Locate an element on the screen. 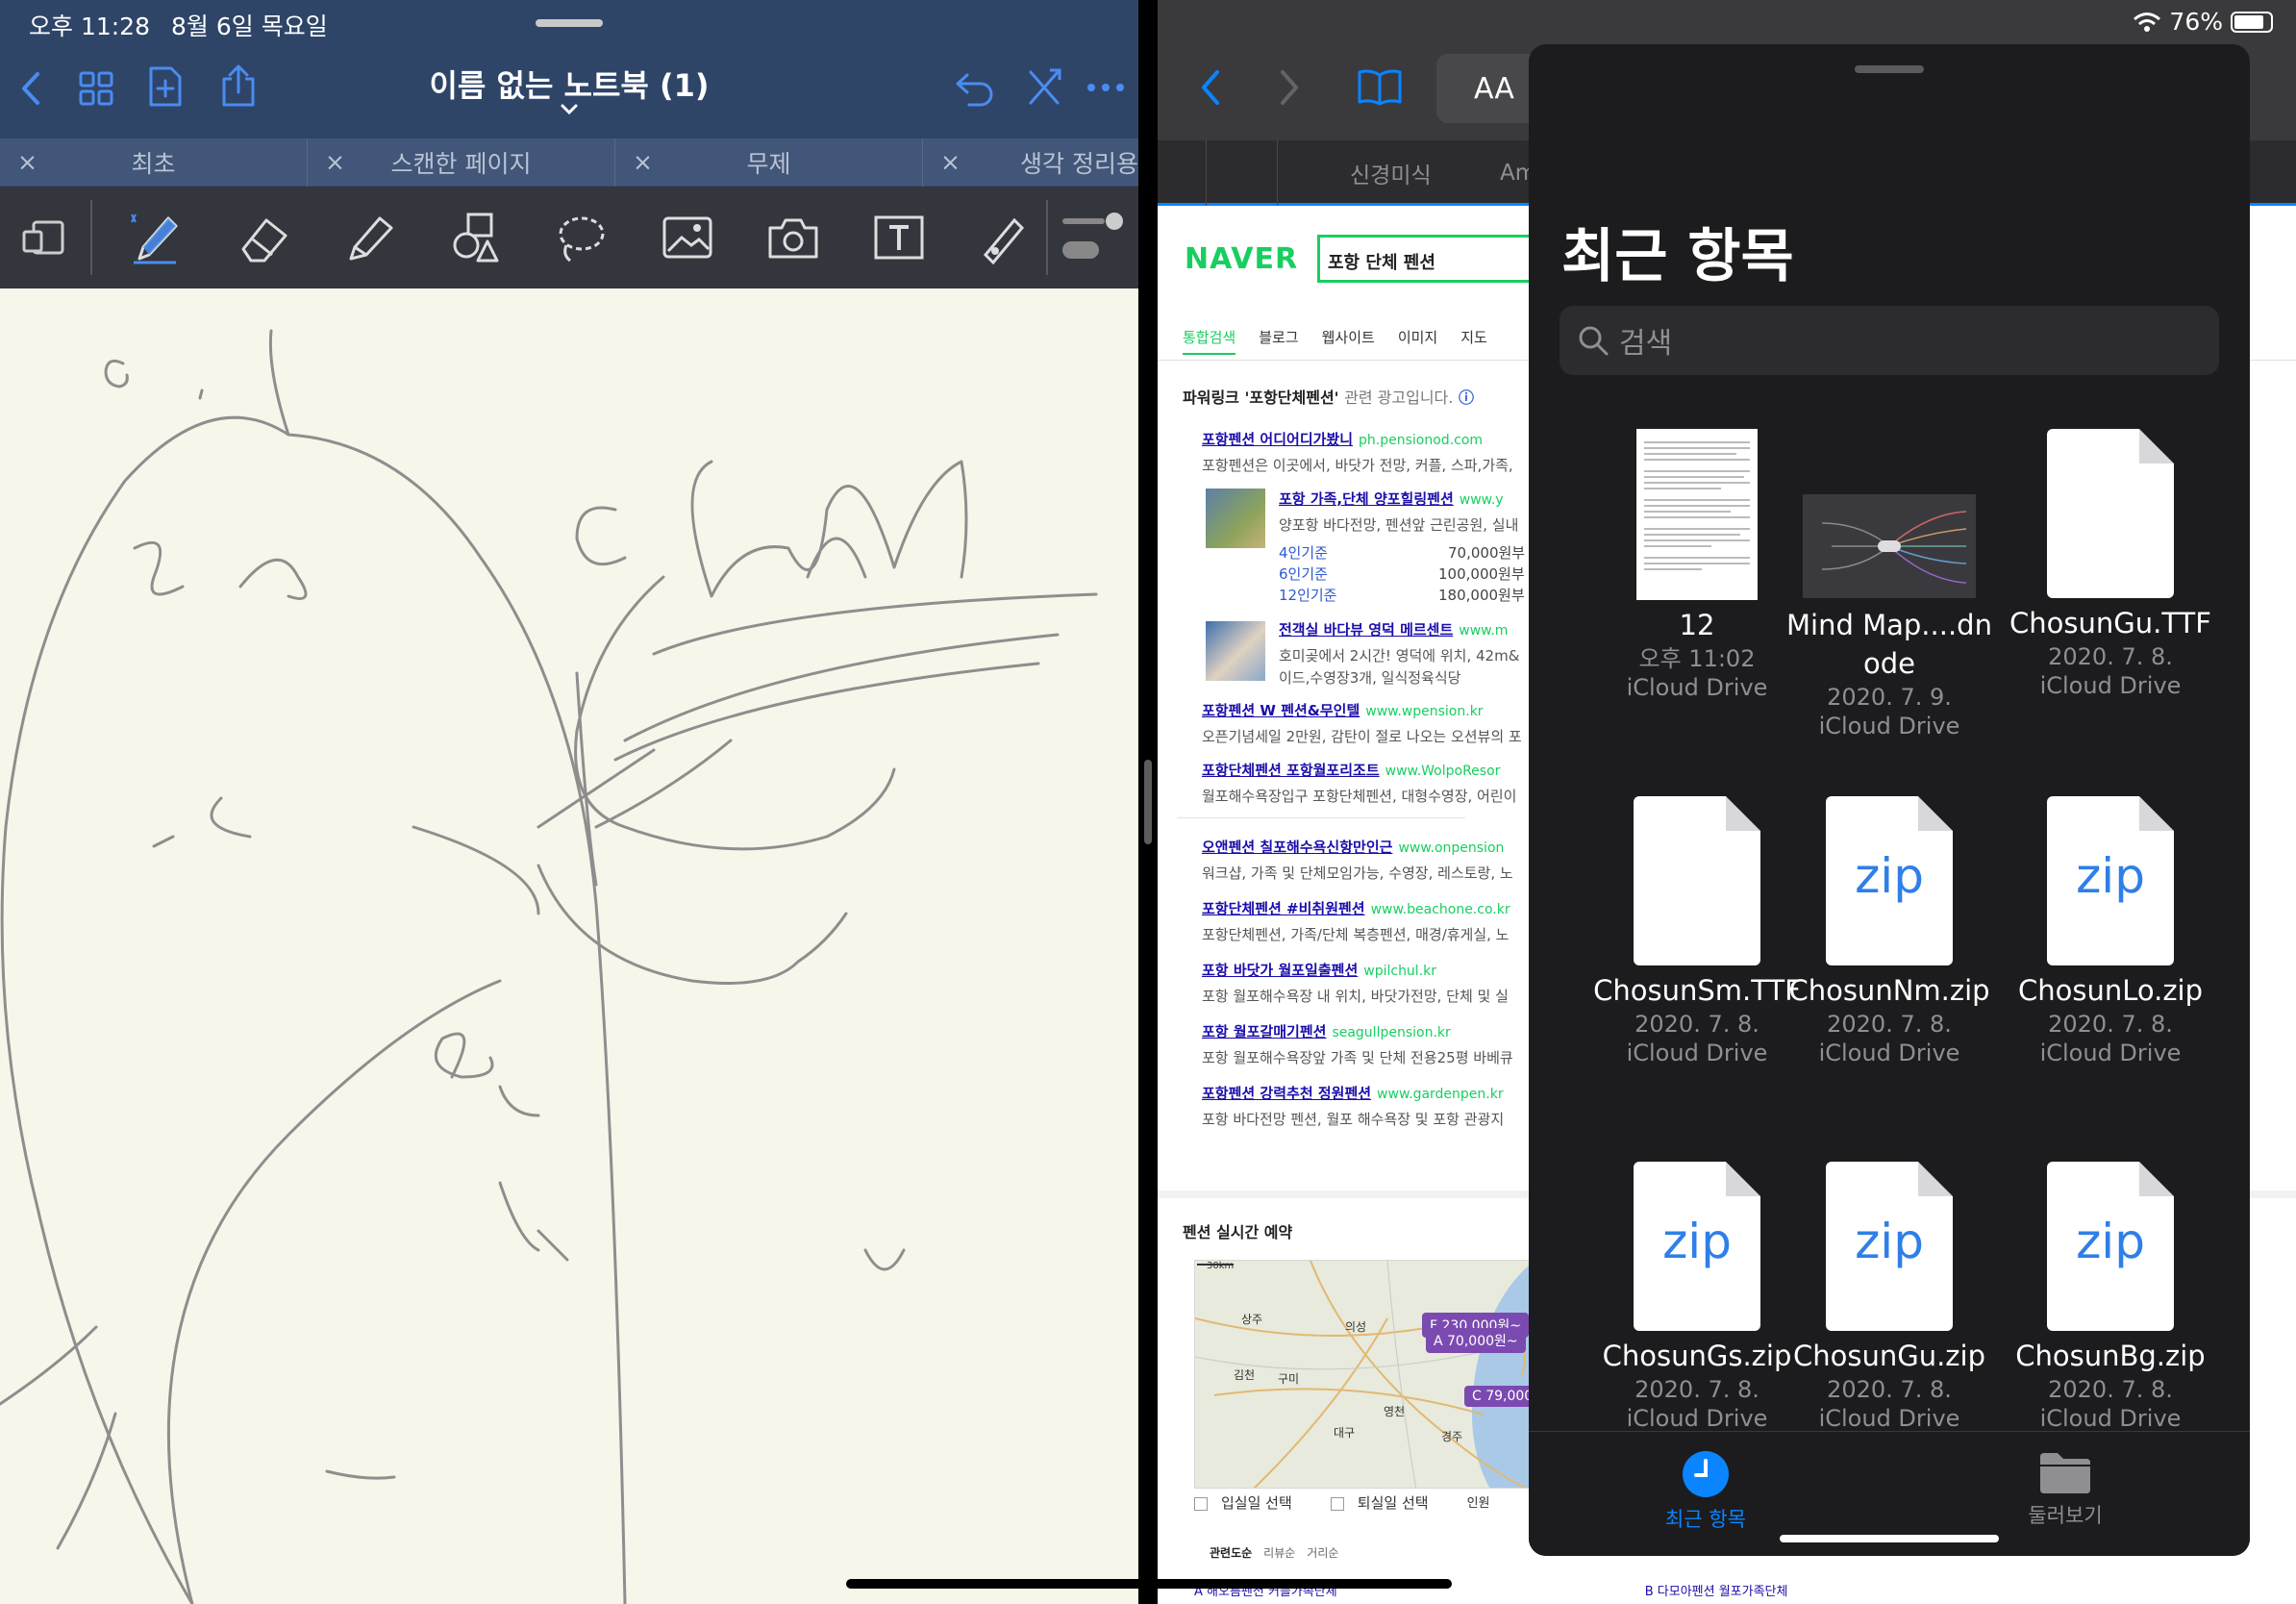  tab-browse: 둘러보기 is located at coordinates (2065, 1489).